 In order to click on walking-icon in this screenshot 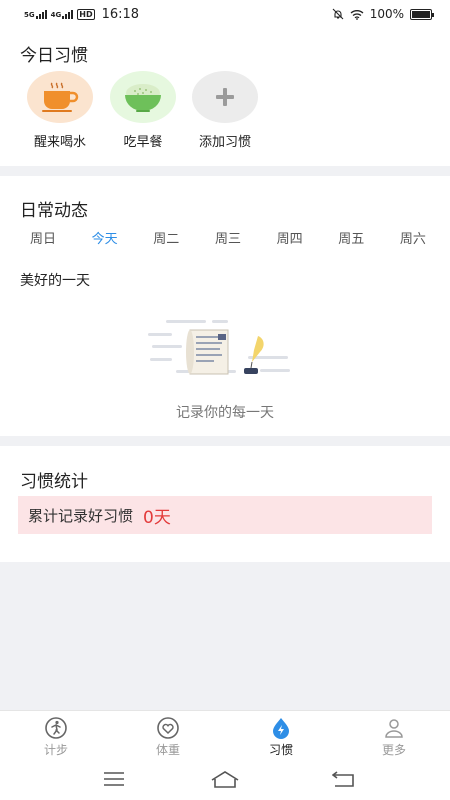, I will do `click(56, 728)`.